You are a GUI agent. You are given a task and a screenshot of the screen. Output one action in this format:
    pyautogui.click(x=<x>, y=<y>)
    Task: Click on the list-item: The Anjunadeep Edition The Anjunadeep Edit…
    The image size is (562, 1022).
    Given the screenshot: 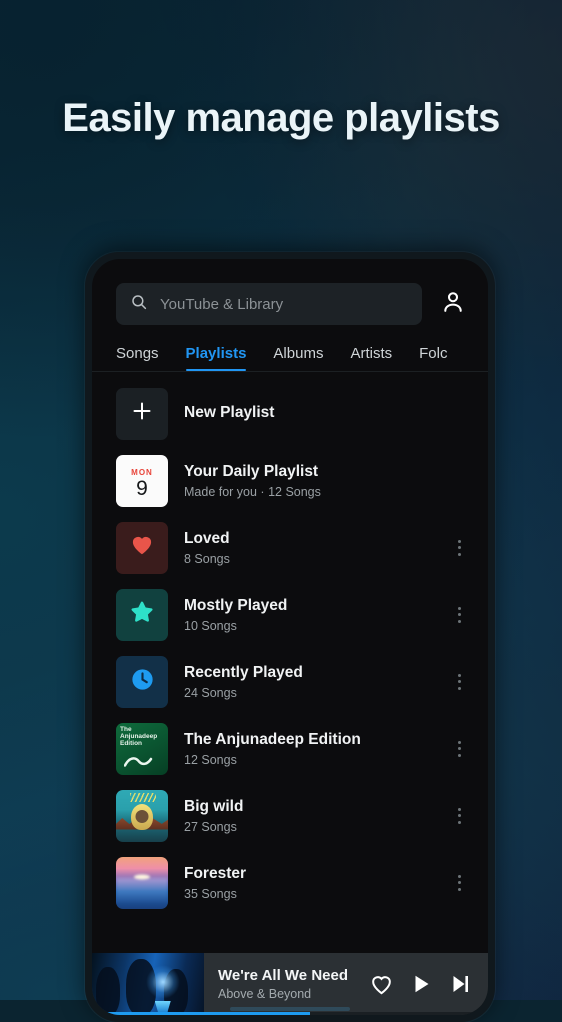 What is the action you would take?
    pyautogui.click(x=290, y=748)
    